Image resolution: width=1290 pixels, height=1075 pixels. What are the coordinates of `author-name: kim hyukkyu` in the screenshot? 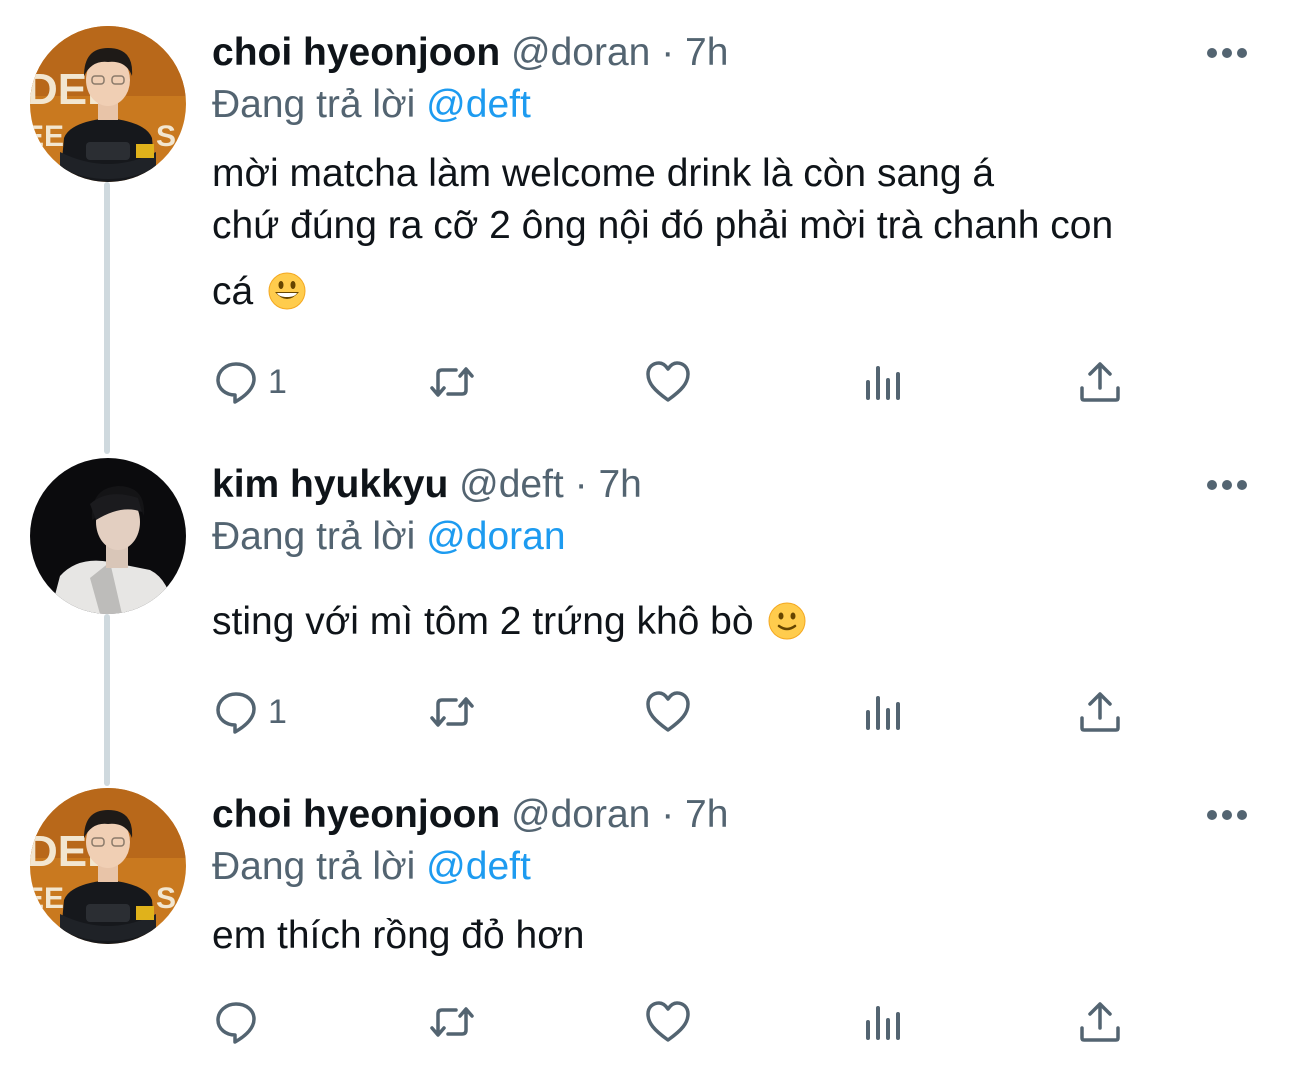 It's located at (330, 484).